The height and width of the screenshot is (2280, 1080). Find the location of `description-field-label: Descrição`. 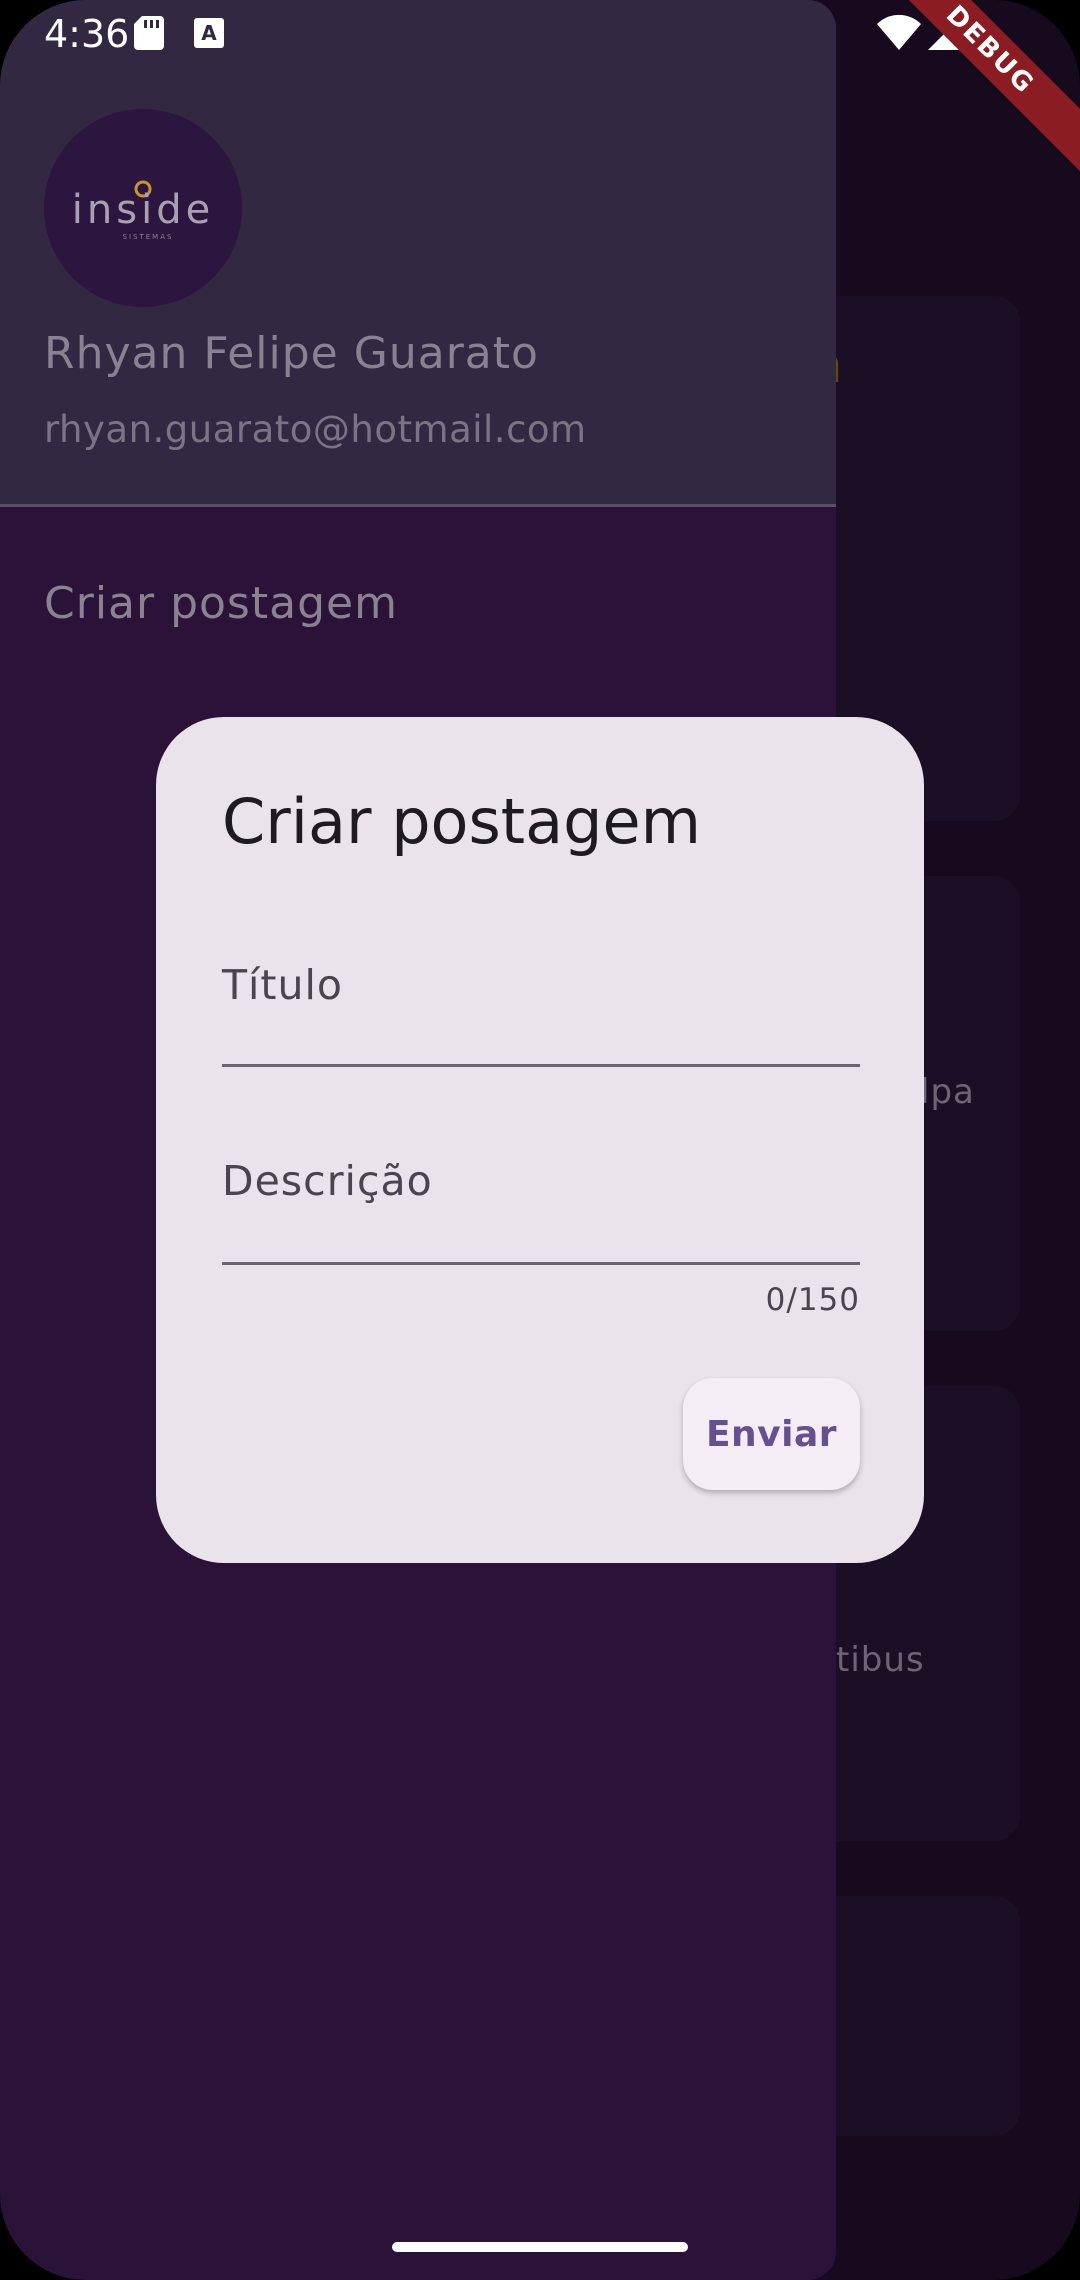

description-field-label: Descrição is located at coordinates (327, 1181).